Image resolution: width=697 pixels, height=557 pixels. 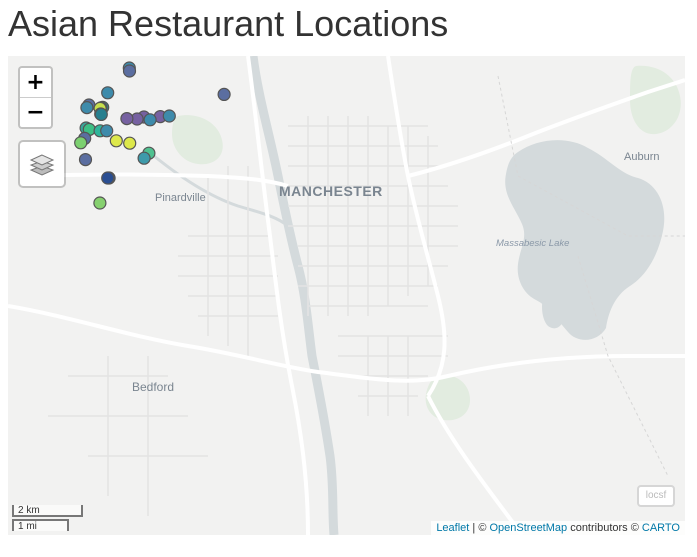 I want to click on page-title: Asian Restaurant Locations, so click(x=228, y=23).